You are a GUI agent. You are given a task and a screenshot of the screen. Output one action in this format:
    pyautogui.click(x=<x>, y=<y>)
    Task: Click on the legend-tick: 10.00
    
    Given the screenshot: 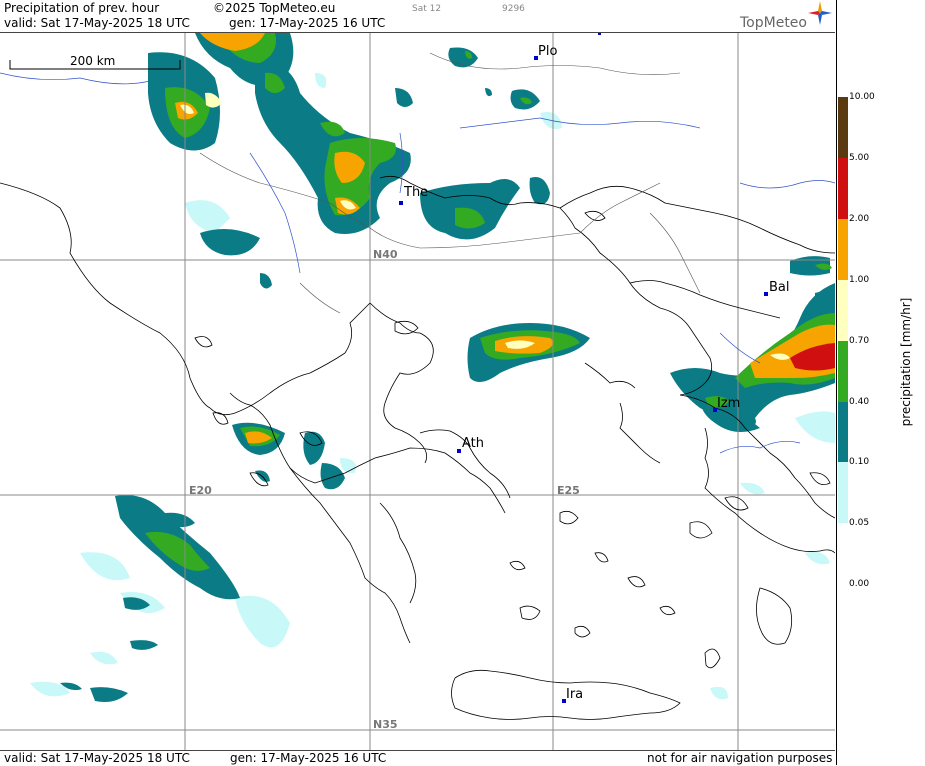 What is the action you would take?
    pyautogui.click(x=862, y=97)
    